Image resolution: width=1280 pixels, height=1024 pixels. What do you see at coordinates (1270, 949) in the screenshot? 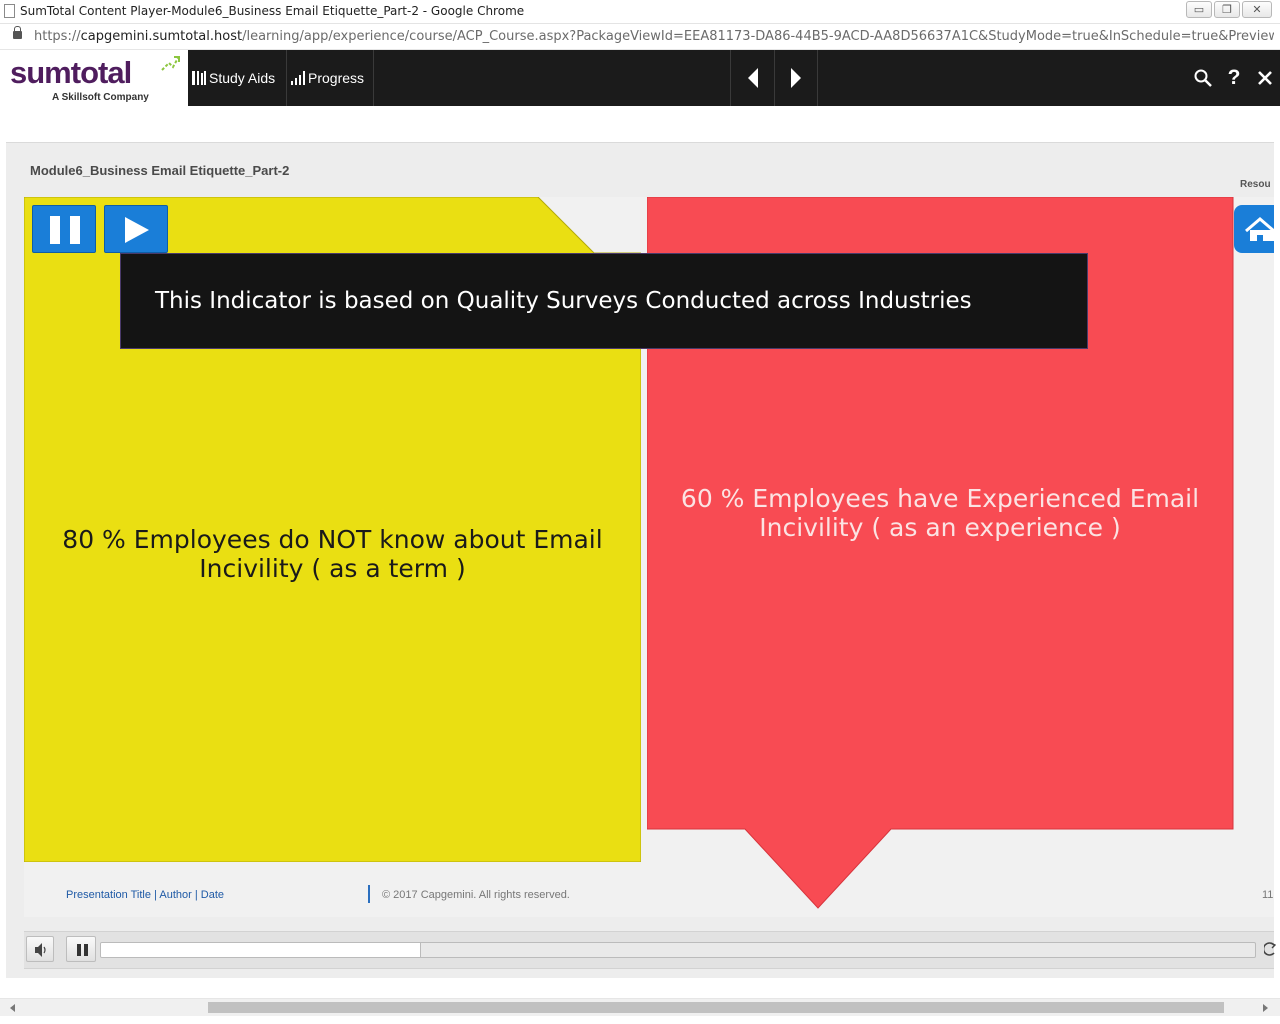
I see `reload-icon` at bounding box center [1270, 949].